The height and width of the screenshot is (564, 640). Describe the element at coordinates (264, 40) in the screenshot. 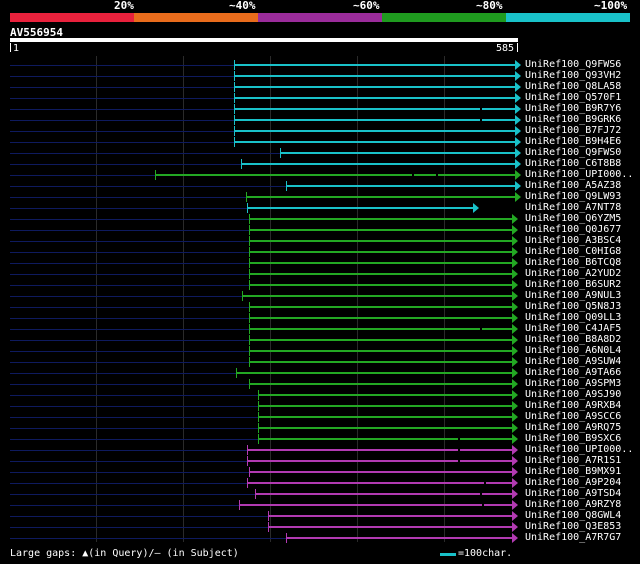

I see `query-bar` at that location.